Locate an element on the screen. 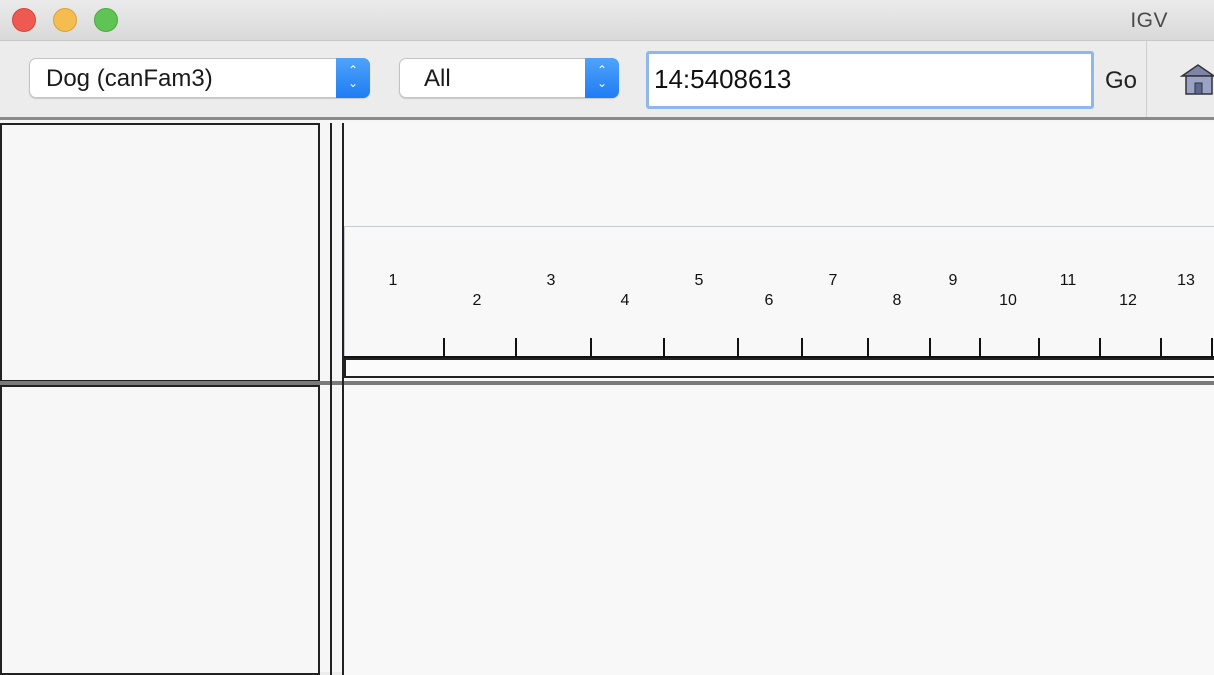 The width and height of the screenshot is (1214, 675). title-bar: IGV is located at coordinates (607, 20).